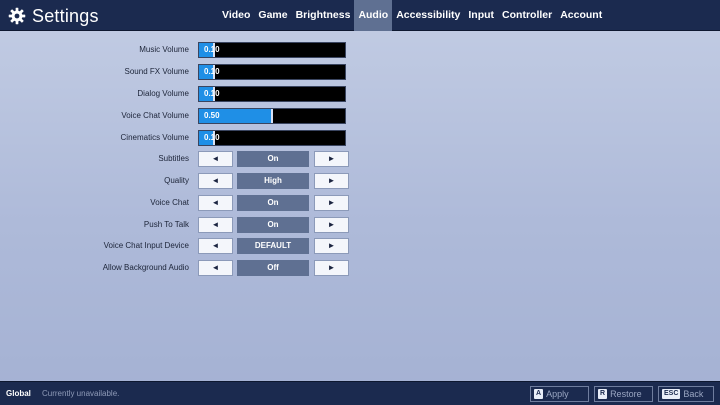 This screenshot has width=720, height=405. I want to click on subtitles-next-button: ►, so click(331, 159).